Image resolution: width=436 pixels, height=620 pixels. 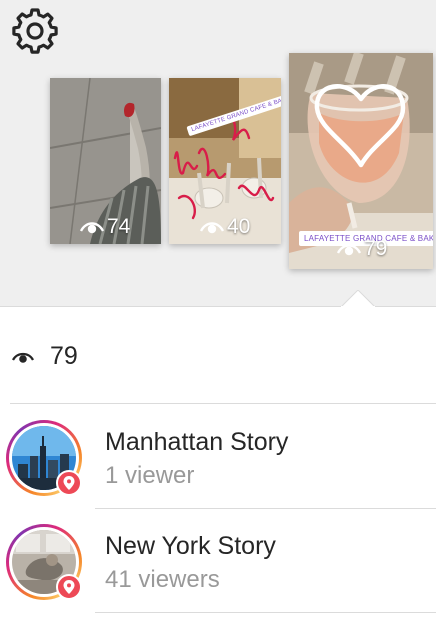 I want to click on story-title: Manhattan Story, so click(x=197, y=442).